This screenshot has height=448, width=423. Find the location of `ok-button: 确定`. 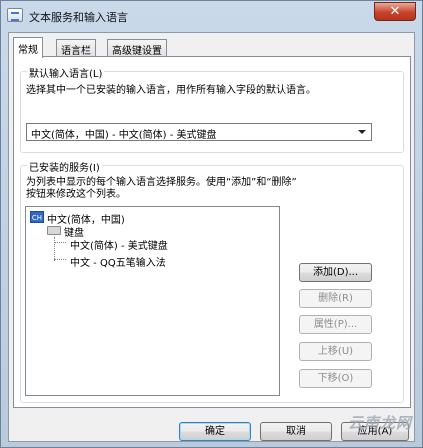

ok-button: 确定 is located at coordinates (215, 431).